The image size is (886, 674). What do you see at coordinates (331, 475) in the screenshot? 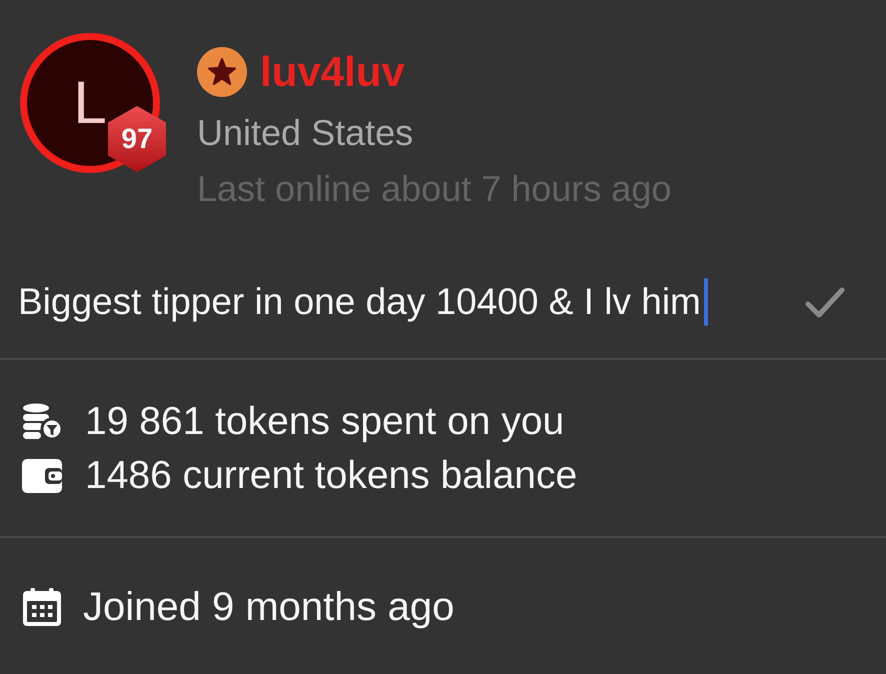
I see `stat-text: 1486 current tokens balance` at bounding box center [331, 475].